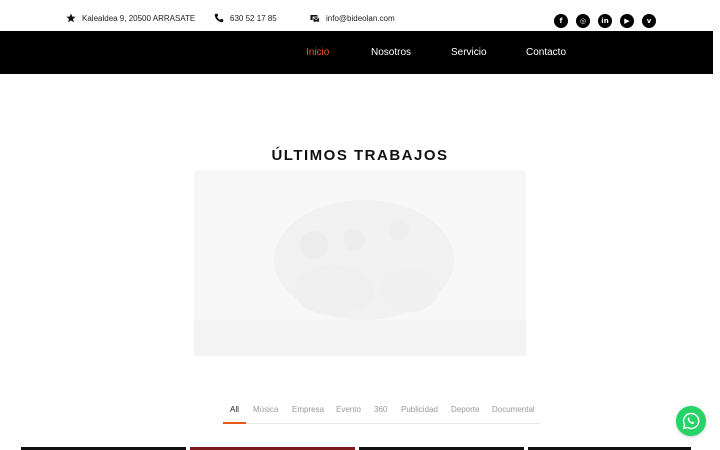 The image size is (720, 450). I want to click on filter-musica: Música, so click(265, 409).